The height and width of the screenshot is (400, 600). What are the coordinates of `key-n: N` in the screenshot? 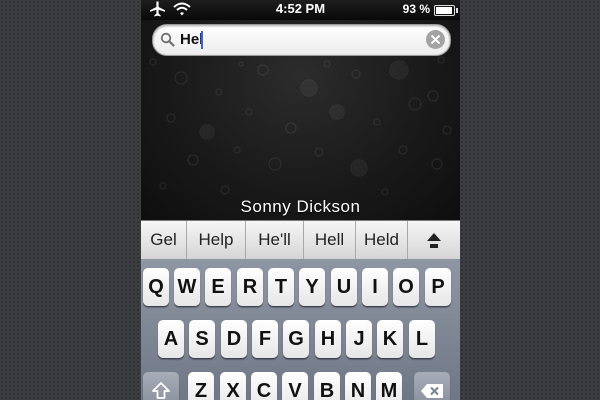 It's located at (358, 386).